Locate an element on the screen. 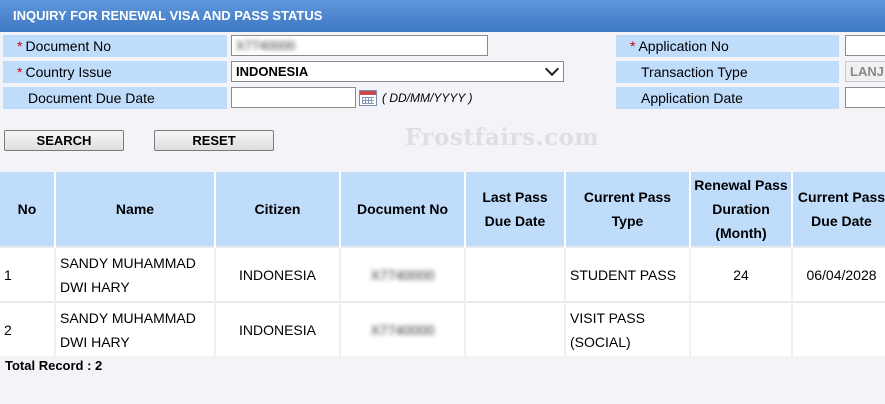  col-header-current-pass-type: Current Pass Type is located at coordinates (627, 209).